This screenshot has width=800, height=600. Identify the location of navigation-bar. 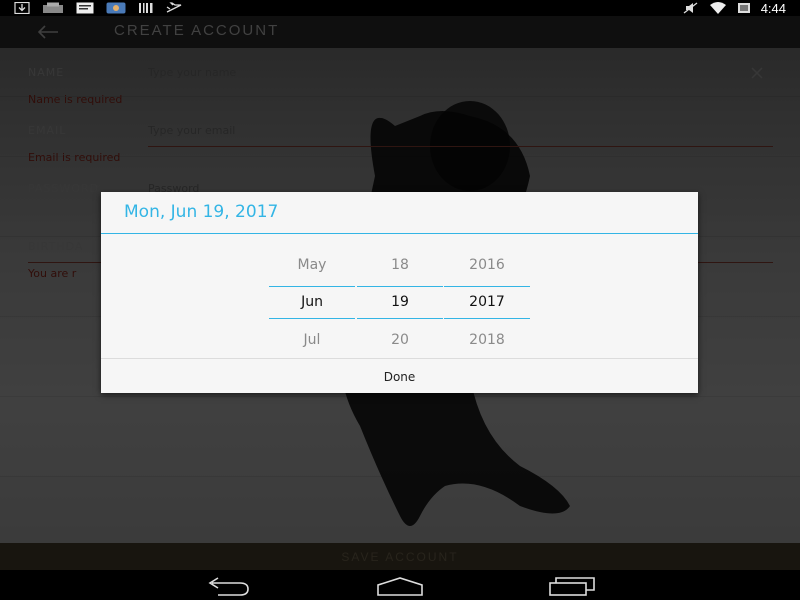
(400, 585).